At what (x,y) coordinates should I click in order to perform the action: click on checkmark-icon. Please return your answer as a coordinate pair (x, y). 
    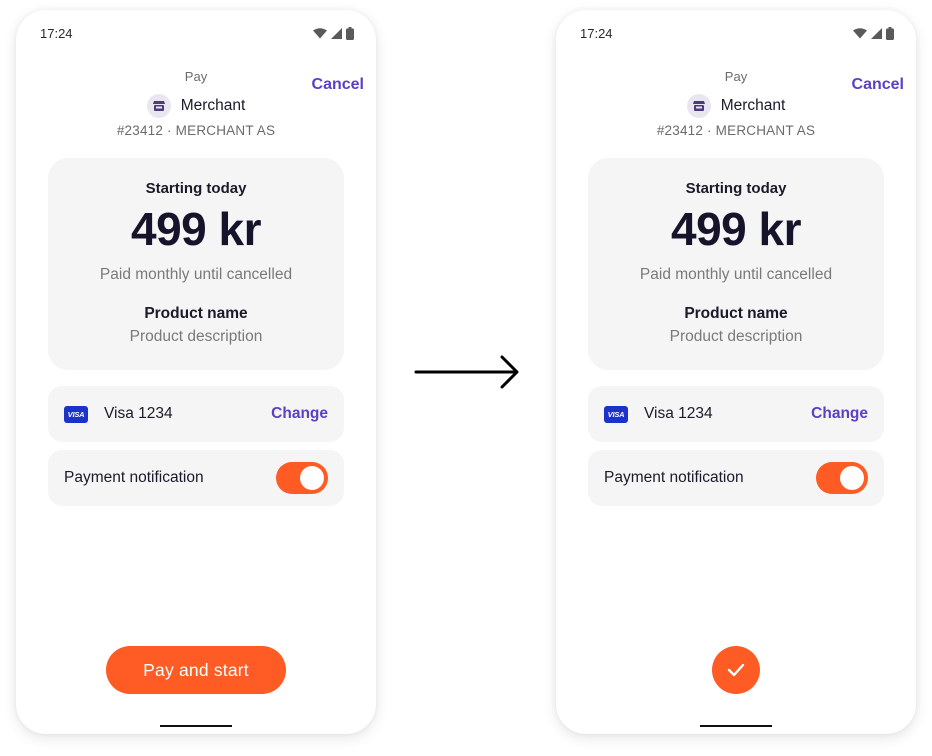
    Looking at the image, I should click on (736, 670).